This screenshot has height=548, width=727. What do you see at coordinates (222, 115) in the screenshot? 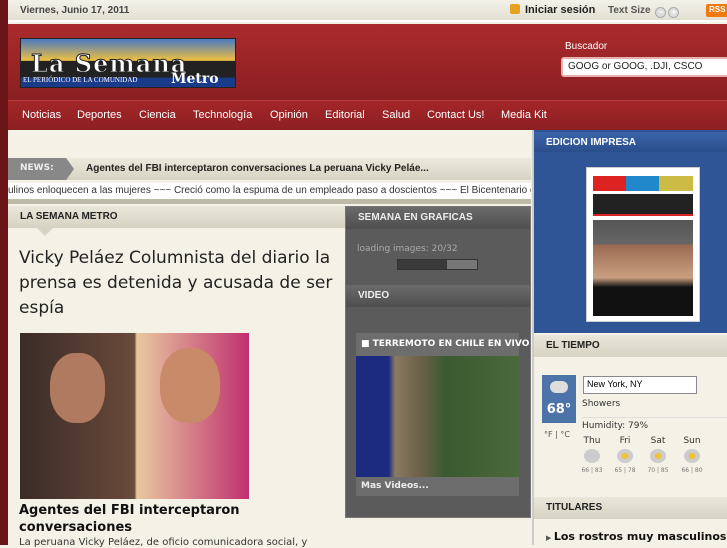
I see `nav-technologia: Technología` at bounding box center [222, 115].